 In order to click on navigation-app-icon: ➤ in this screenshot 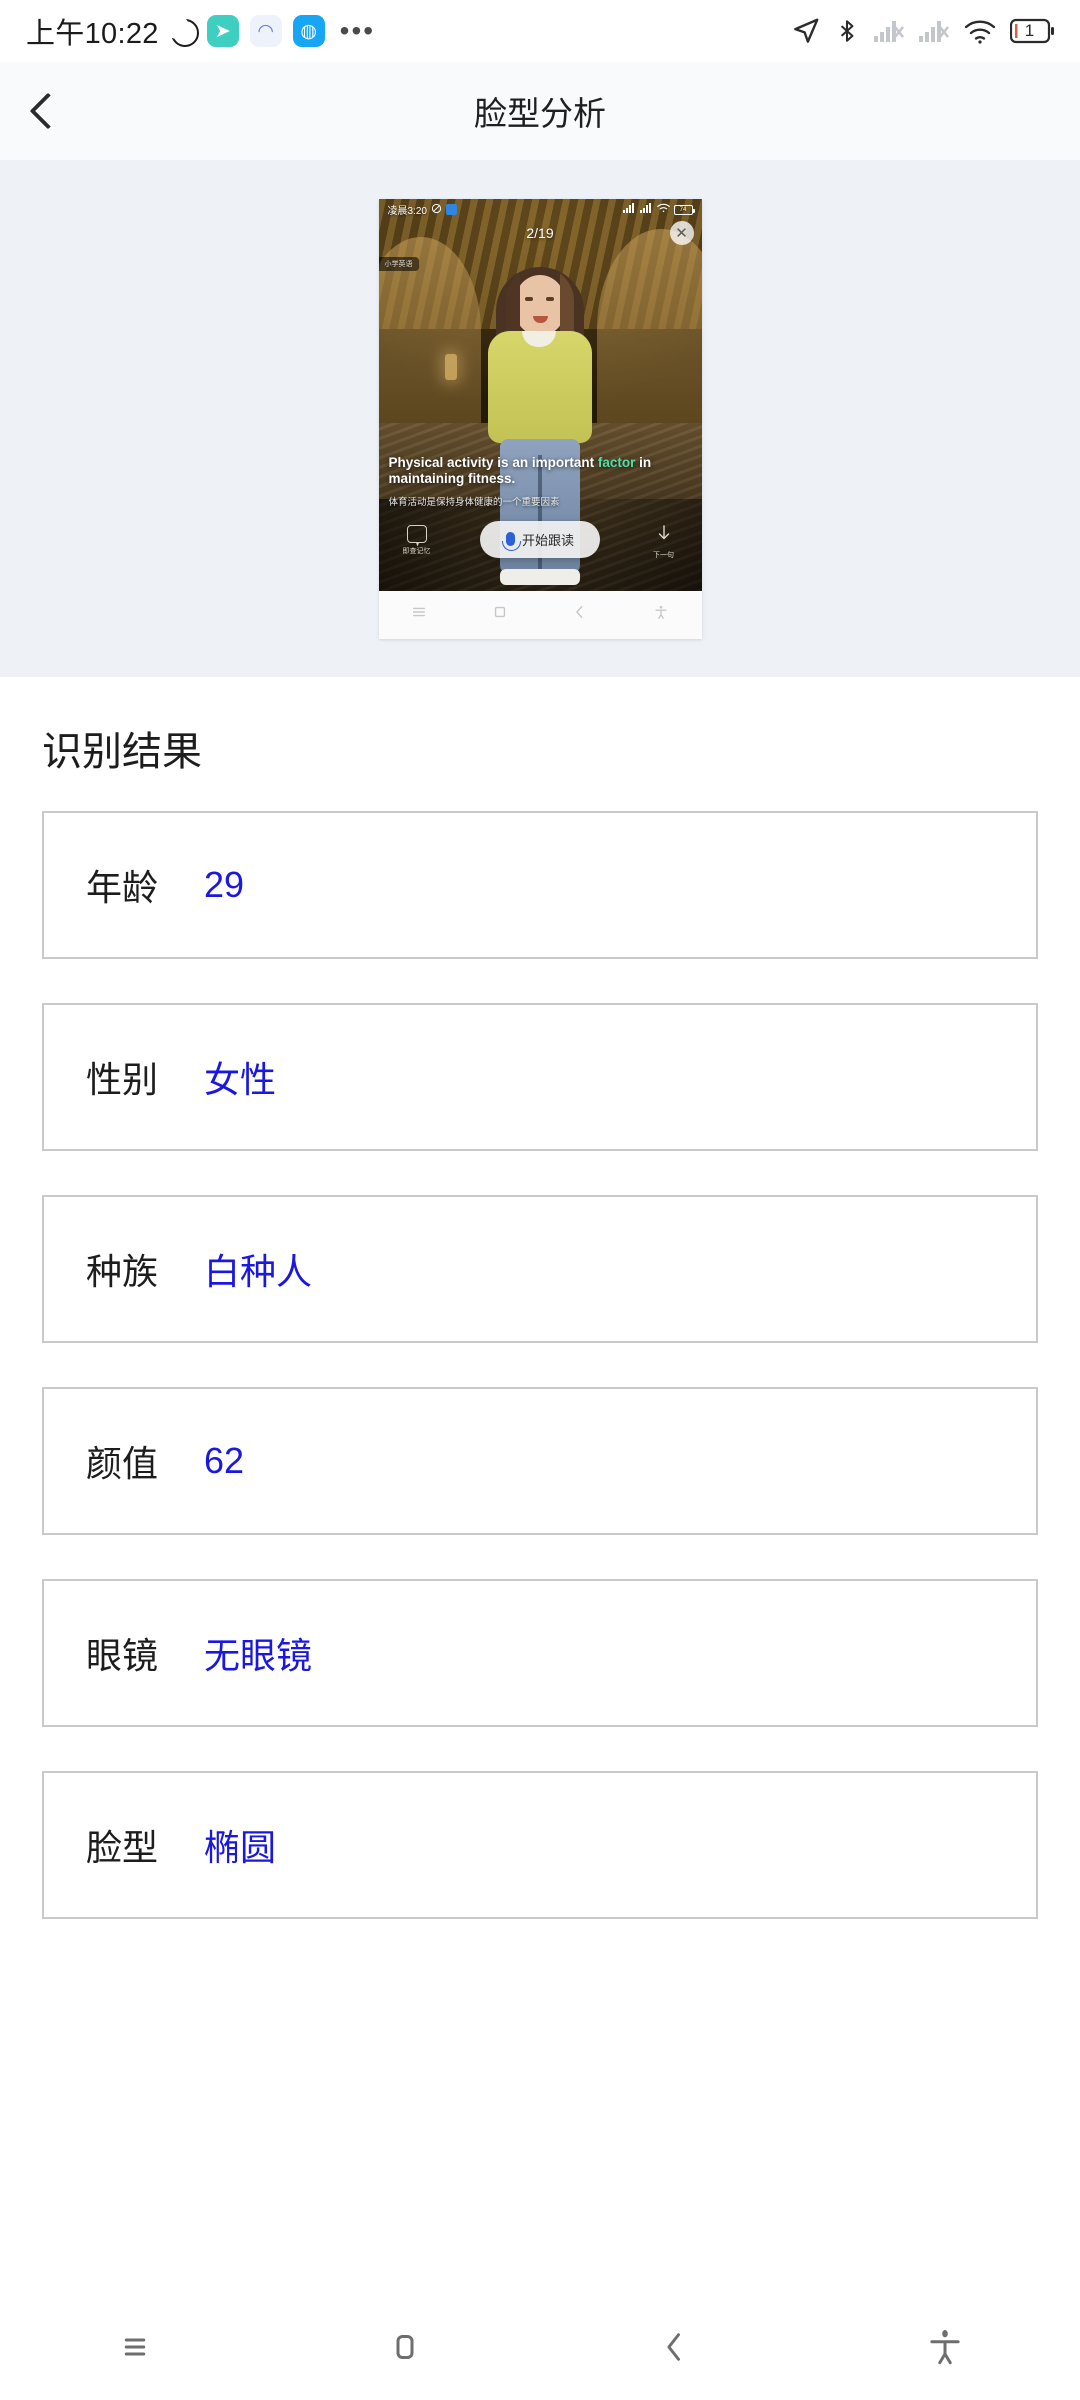, I will do `click(222, 31)`.